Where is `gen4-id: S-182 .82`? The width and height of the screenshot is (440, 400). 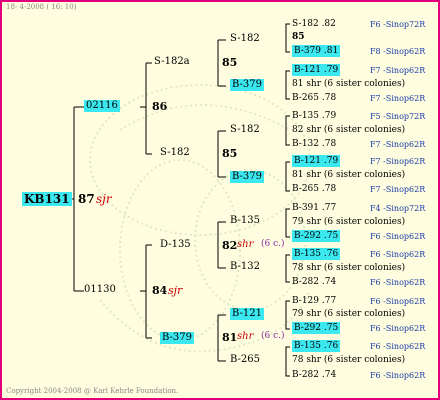 gen4-id: S-182 .82 is located at coordinates (314, 24).